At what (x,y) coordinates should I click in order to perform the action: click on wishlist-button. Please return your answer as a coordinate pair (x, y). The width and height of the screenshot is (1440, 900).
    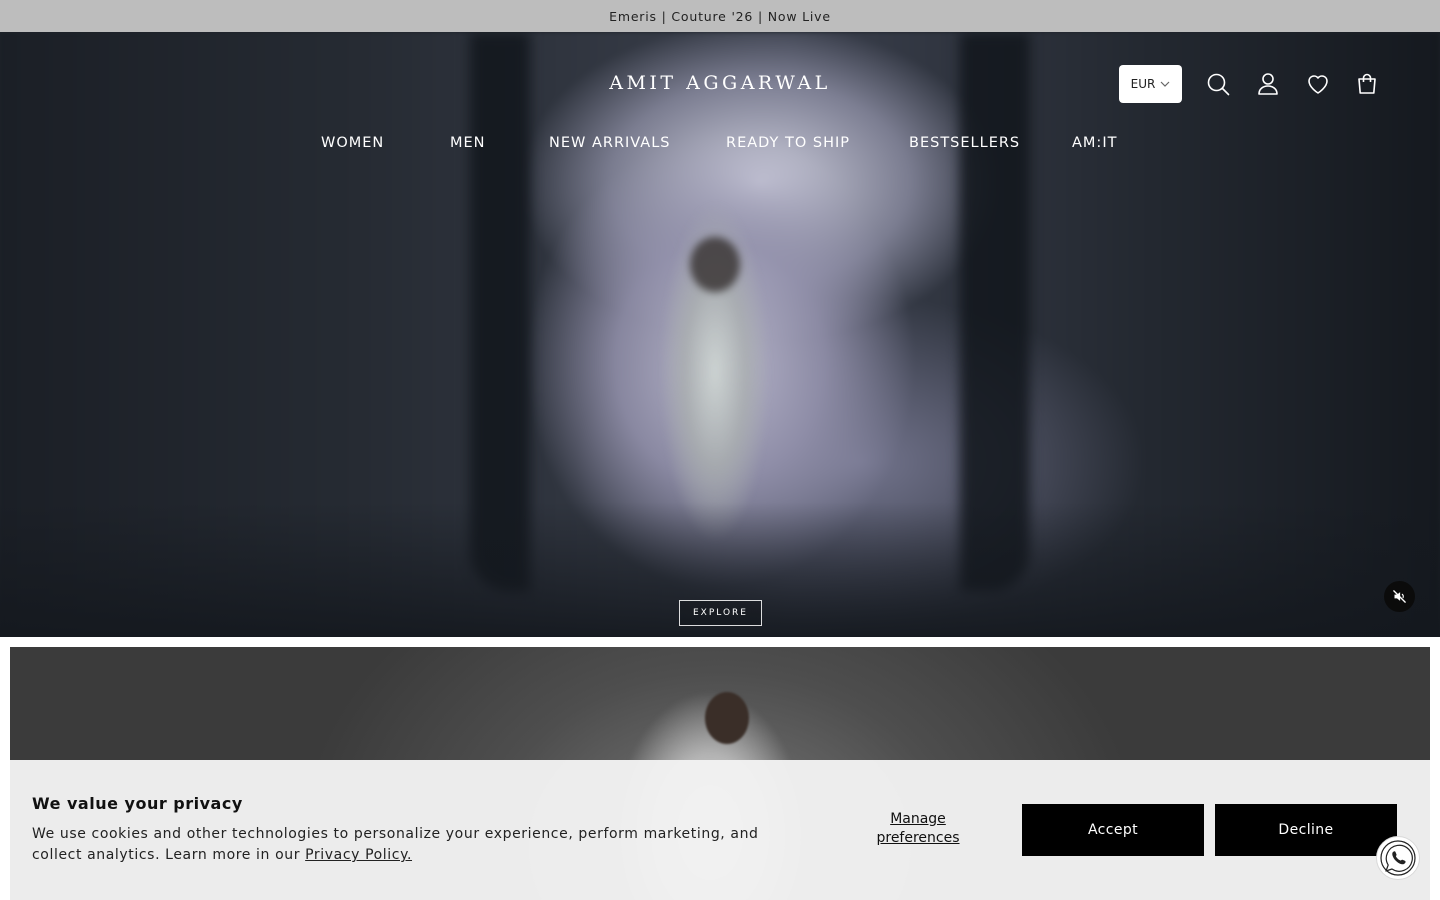
    Looking at the image, I should click on (1318, 84).